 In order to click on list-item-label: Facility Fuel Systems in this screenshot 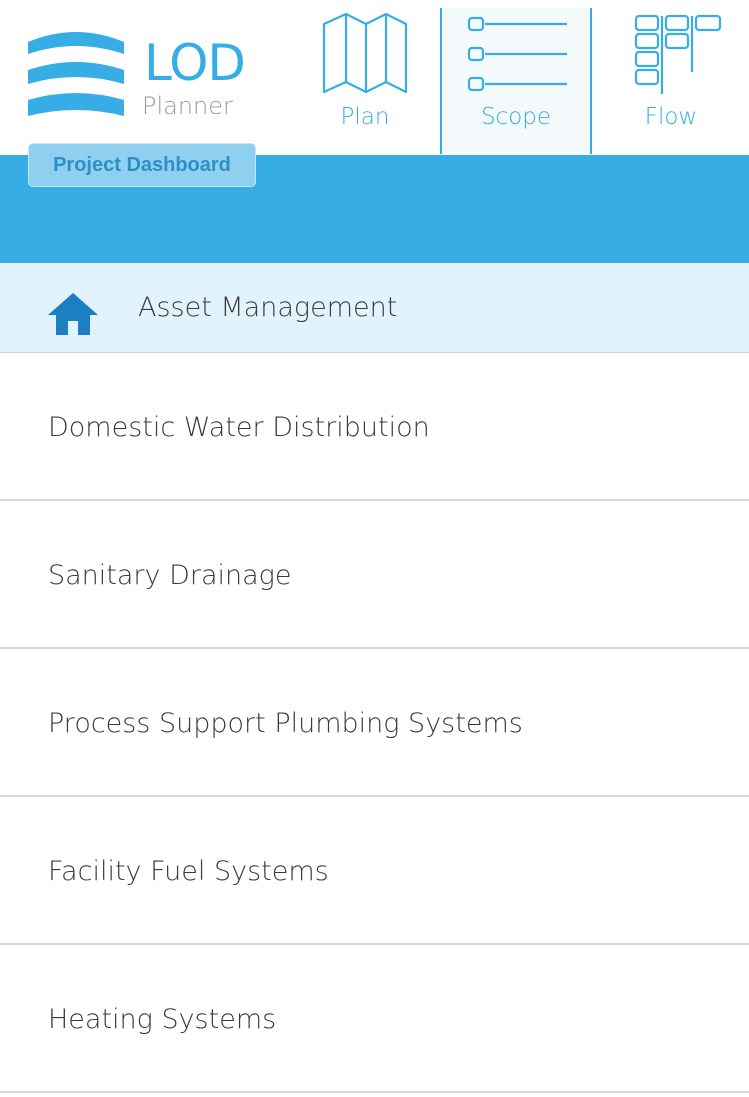, I will do `click(188, 871)`.